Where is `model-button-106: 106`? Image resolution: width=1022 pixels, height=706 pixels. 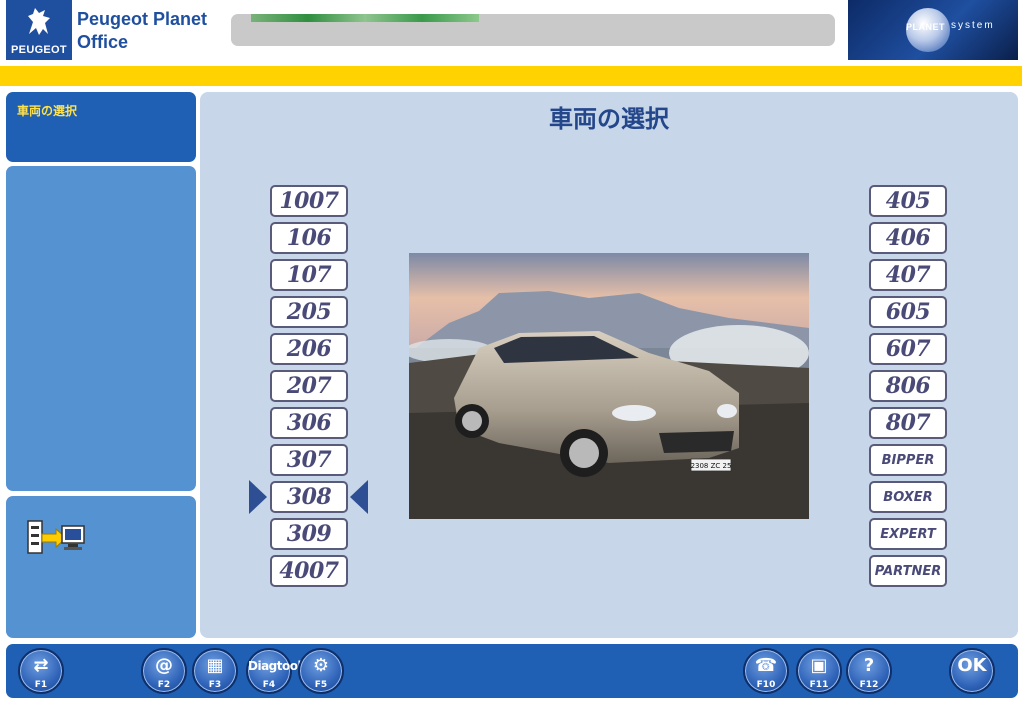 model-button-106: 106 is located at coordinates (309, 238).